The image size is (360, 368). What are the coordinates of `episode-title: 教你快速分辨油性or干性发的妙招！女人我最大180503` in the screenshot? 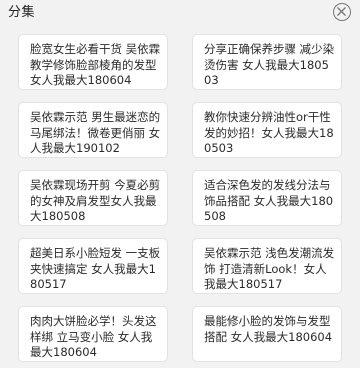 It's located at (269, 132).